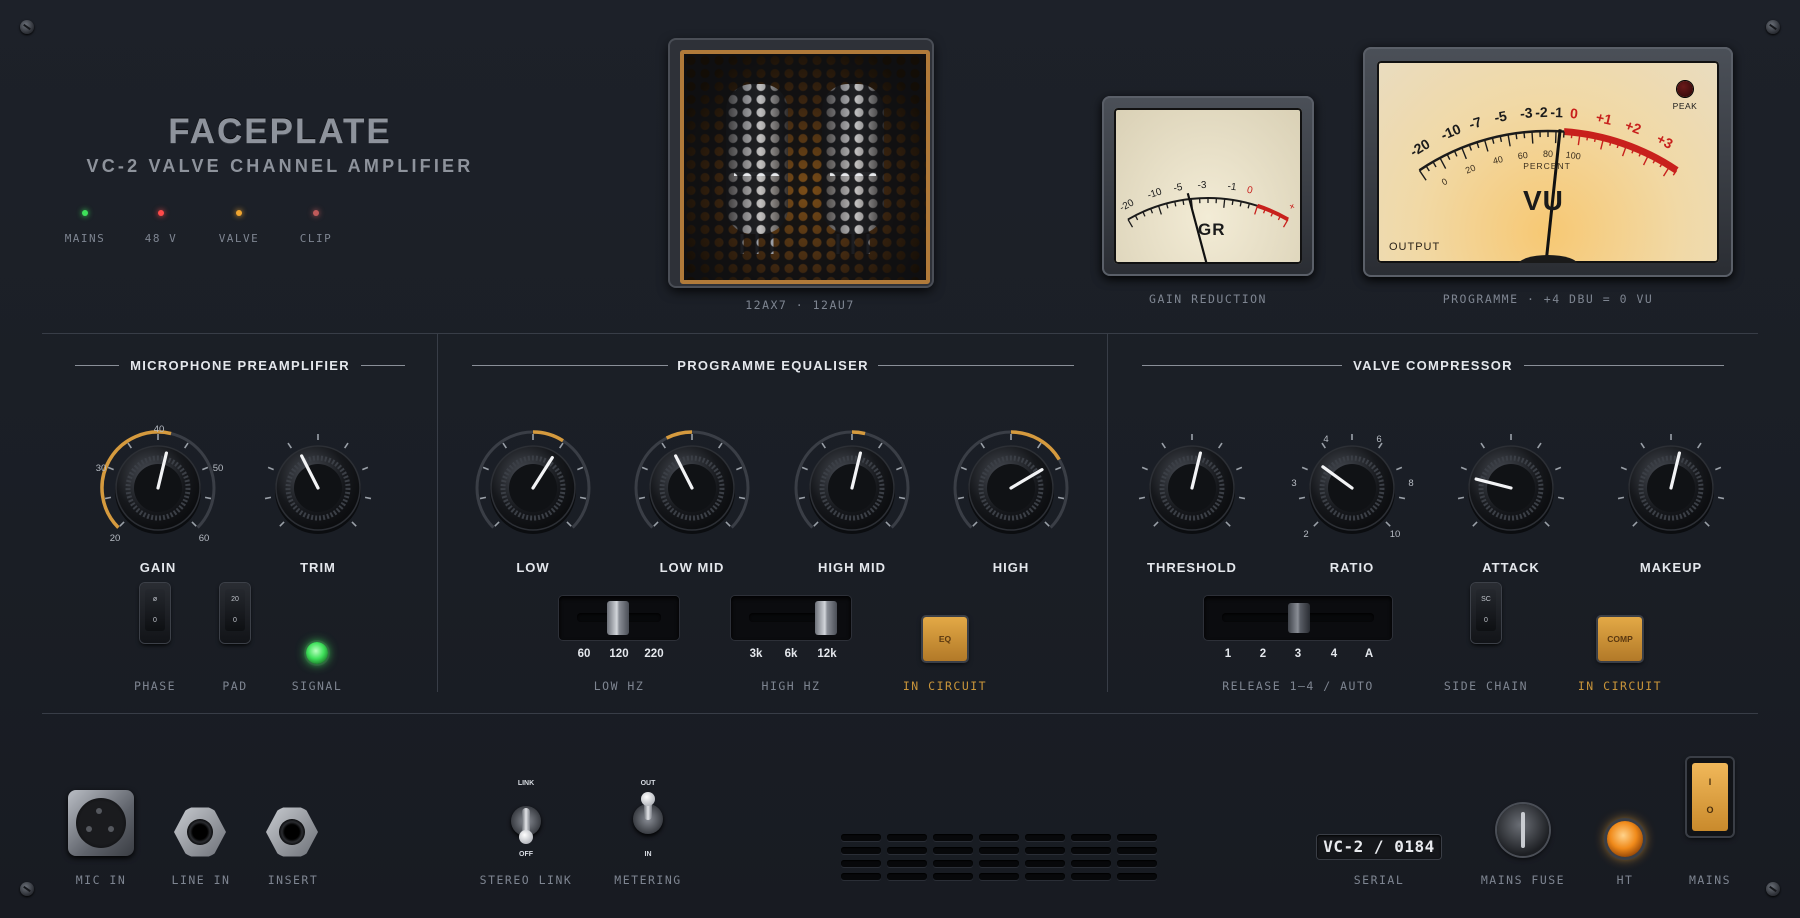 This screenshot has height=918, width=1800. I want to click on release-selector, so click(1298, 618).